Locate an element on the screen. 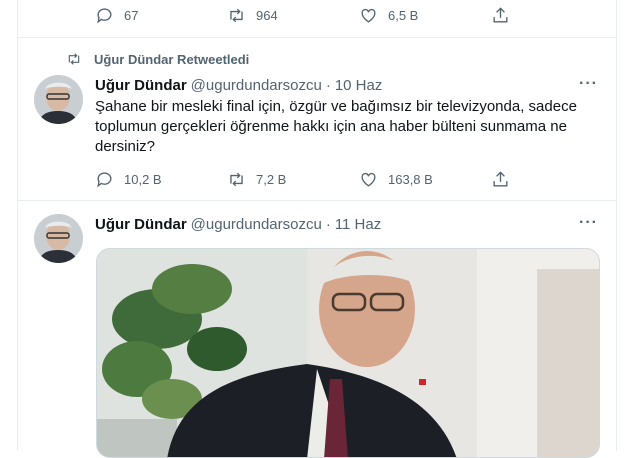 Image resolution: width=643 pixels, height=458 pixels. retweet-count: 7,2 B is located at coordinates (271, 179).